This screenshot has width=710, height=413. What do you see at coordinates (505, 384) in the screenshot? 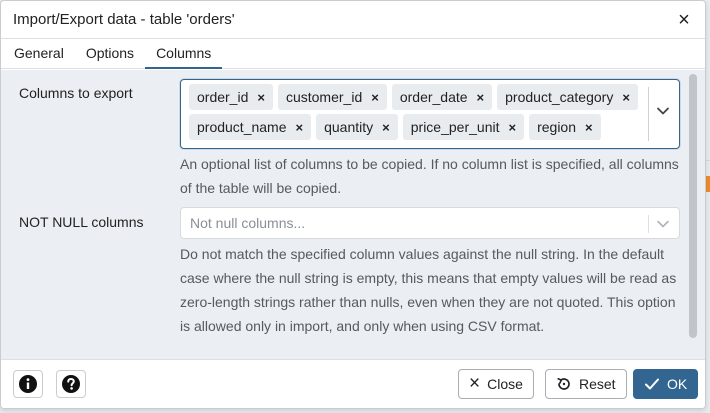
I see `close-button-label: Close` at bounding box center [505, 384].